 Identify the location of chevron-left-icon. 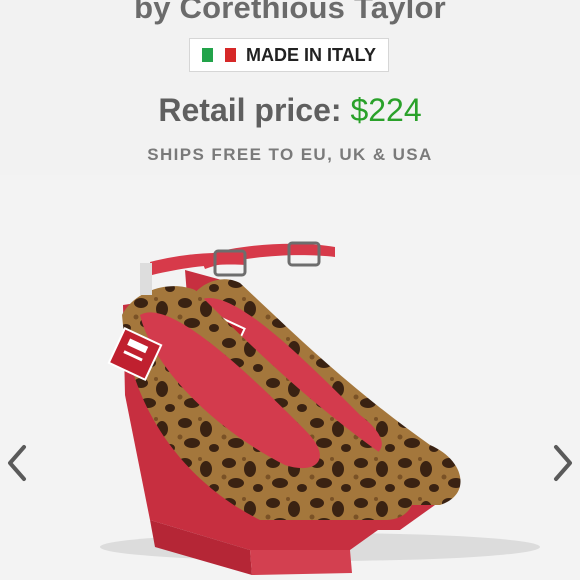
(17, 463).